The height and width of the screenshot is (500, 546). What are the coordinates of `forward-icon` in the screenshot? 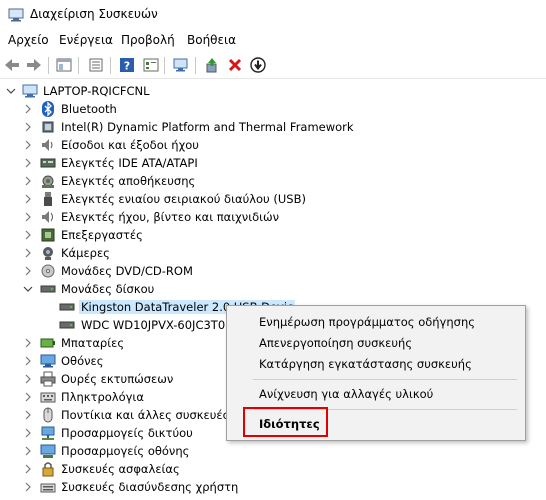 It's located at (34, 65).